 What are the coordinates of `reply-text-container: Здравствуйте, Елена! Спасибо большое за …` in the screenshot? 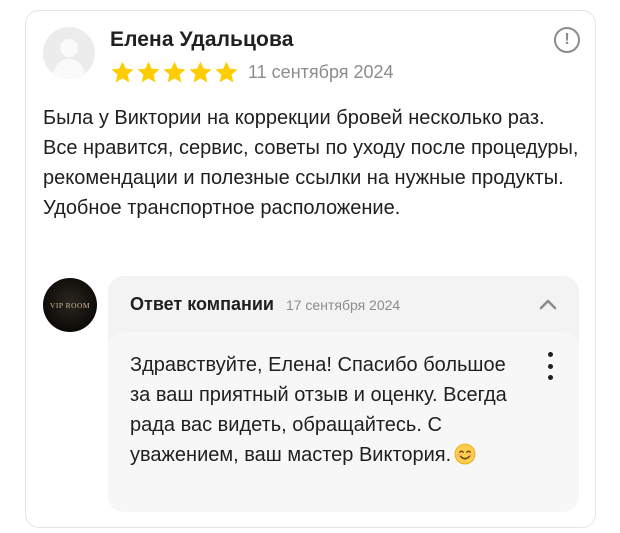 It's located at (320, 410).